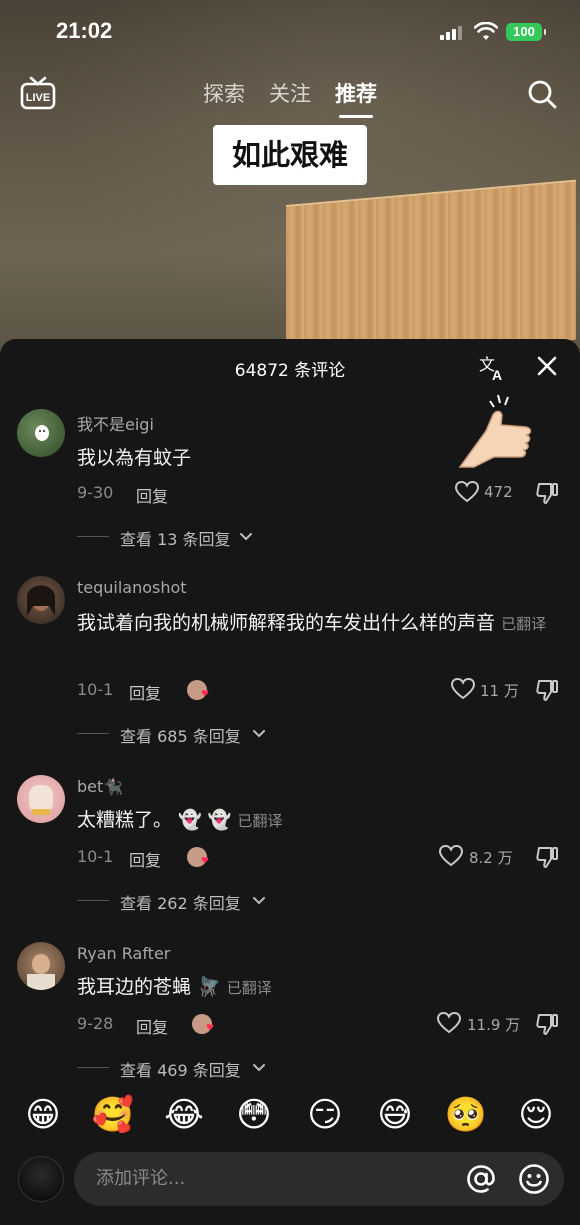 The width and height of the screenshot is (580, 1225). I want to click on emoji-button: 🥺, so click(466, 1115).